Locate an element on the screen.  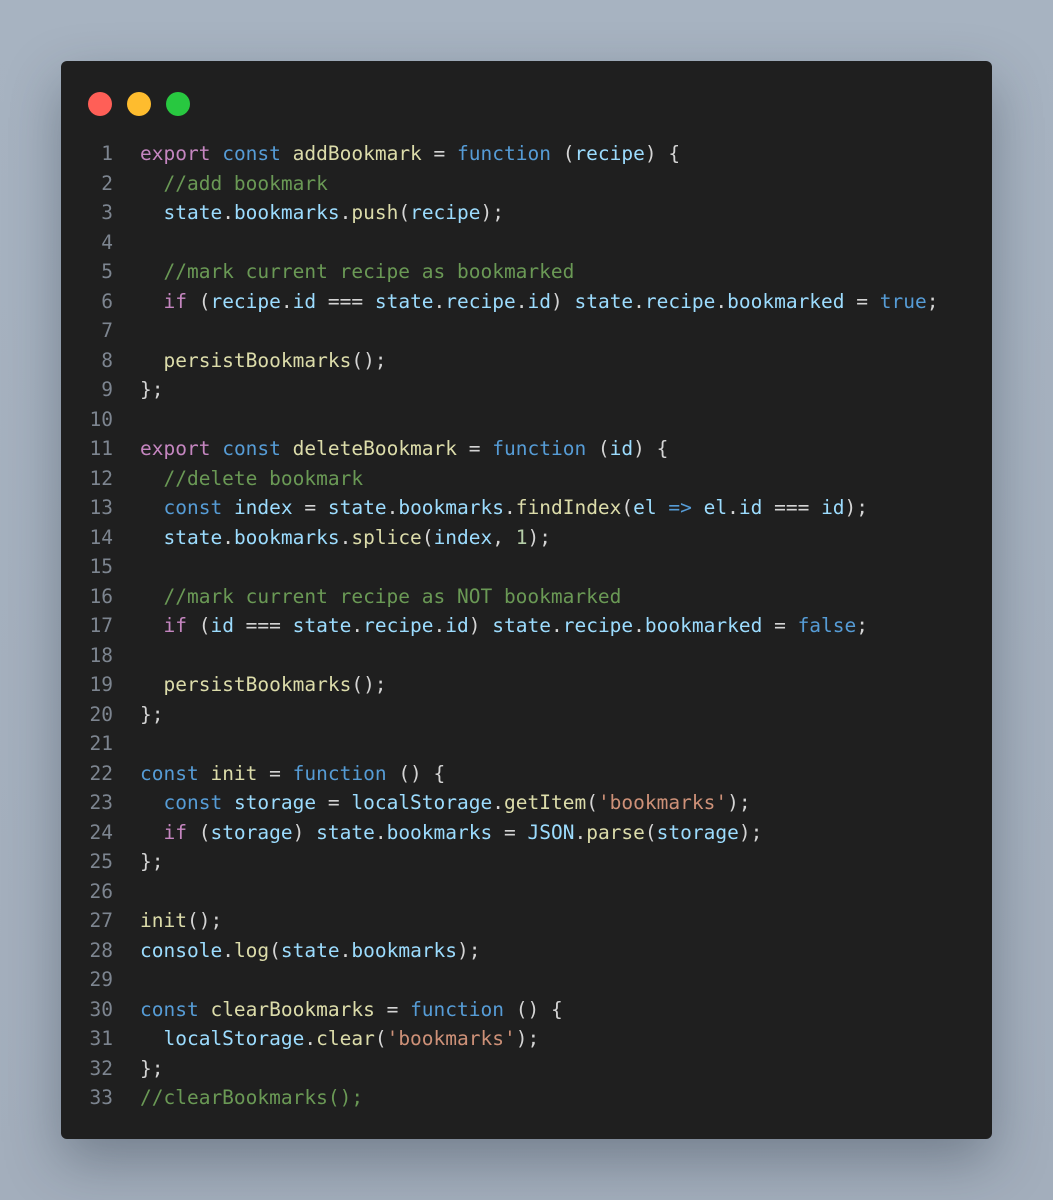
code-line: 15 is located at coordinates (526, 567).